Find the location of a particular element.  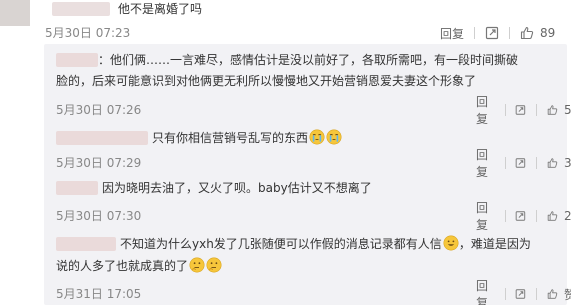

avatar is located at coordinates (15, 13).